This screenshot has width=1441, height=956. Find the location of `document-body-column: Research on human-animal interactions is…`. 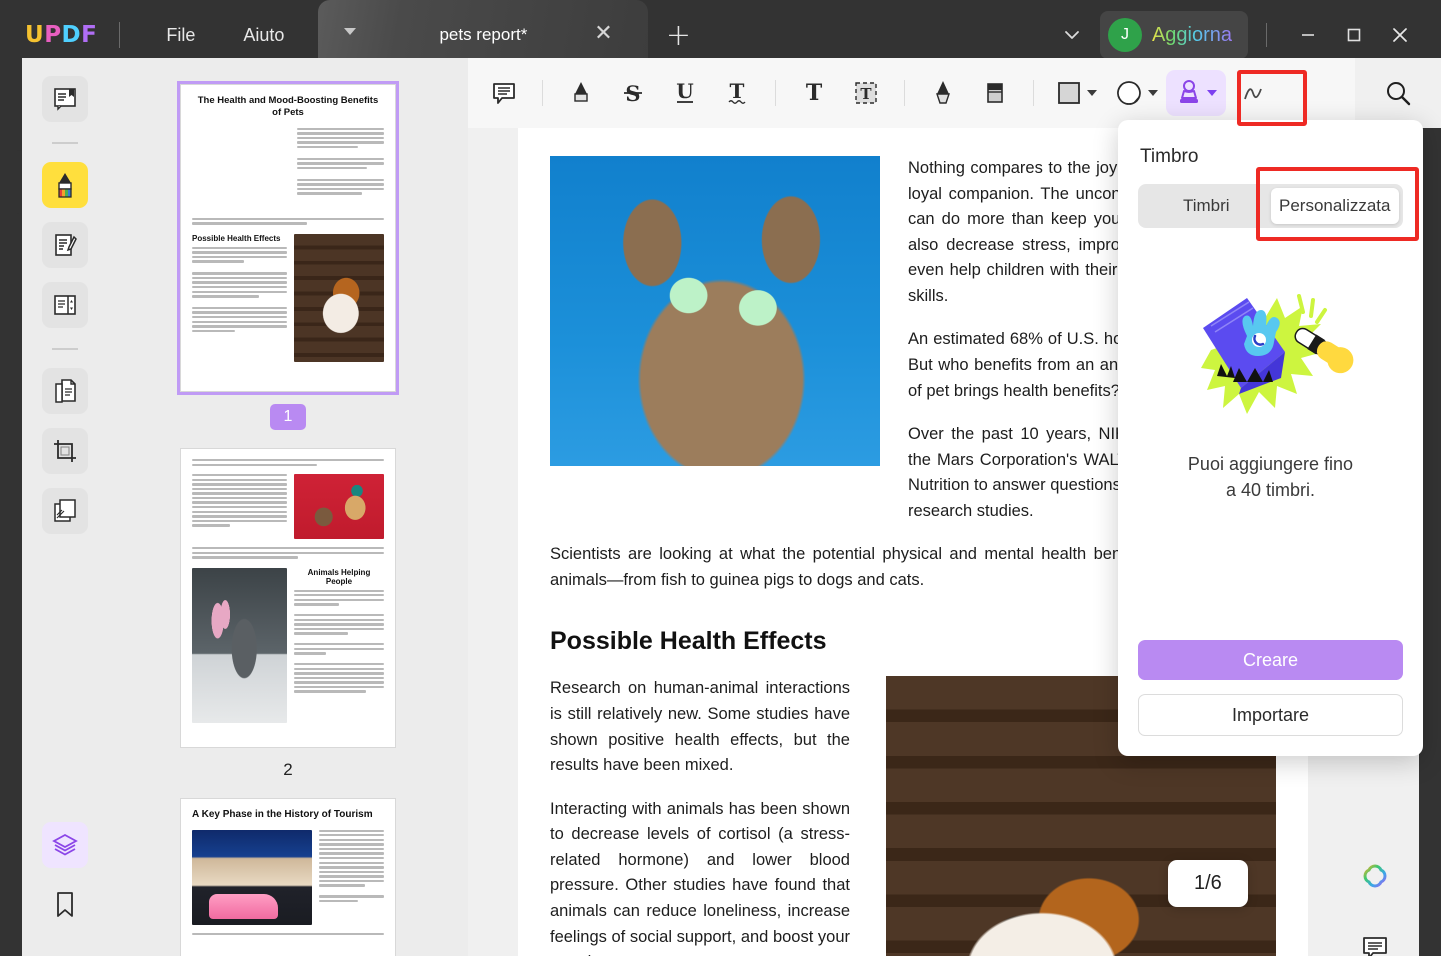

document-body-column: Research on human-animal interactions is… is located at coordinates (700, 816).